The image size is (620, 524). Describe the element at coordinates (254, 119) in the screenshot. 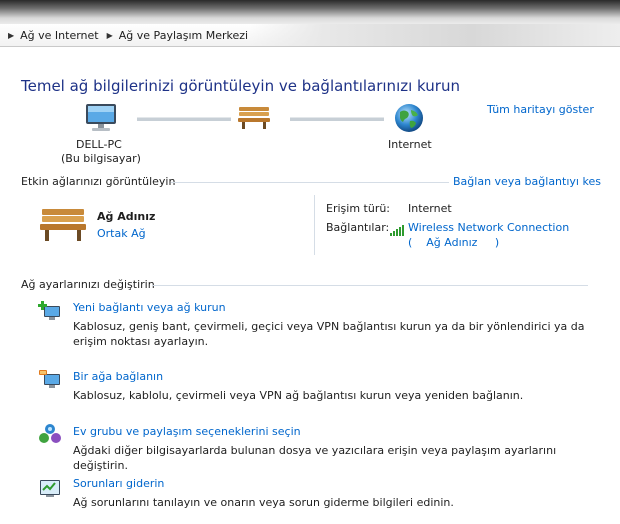

I see `bench-icon` at that location.